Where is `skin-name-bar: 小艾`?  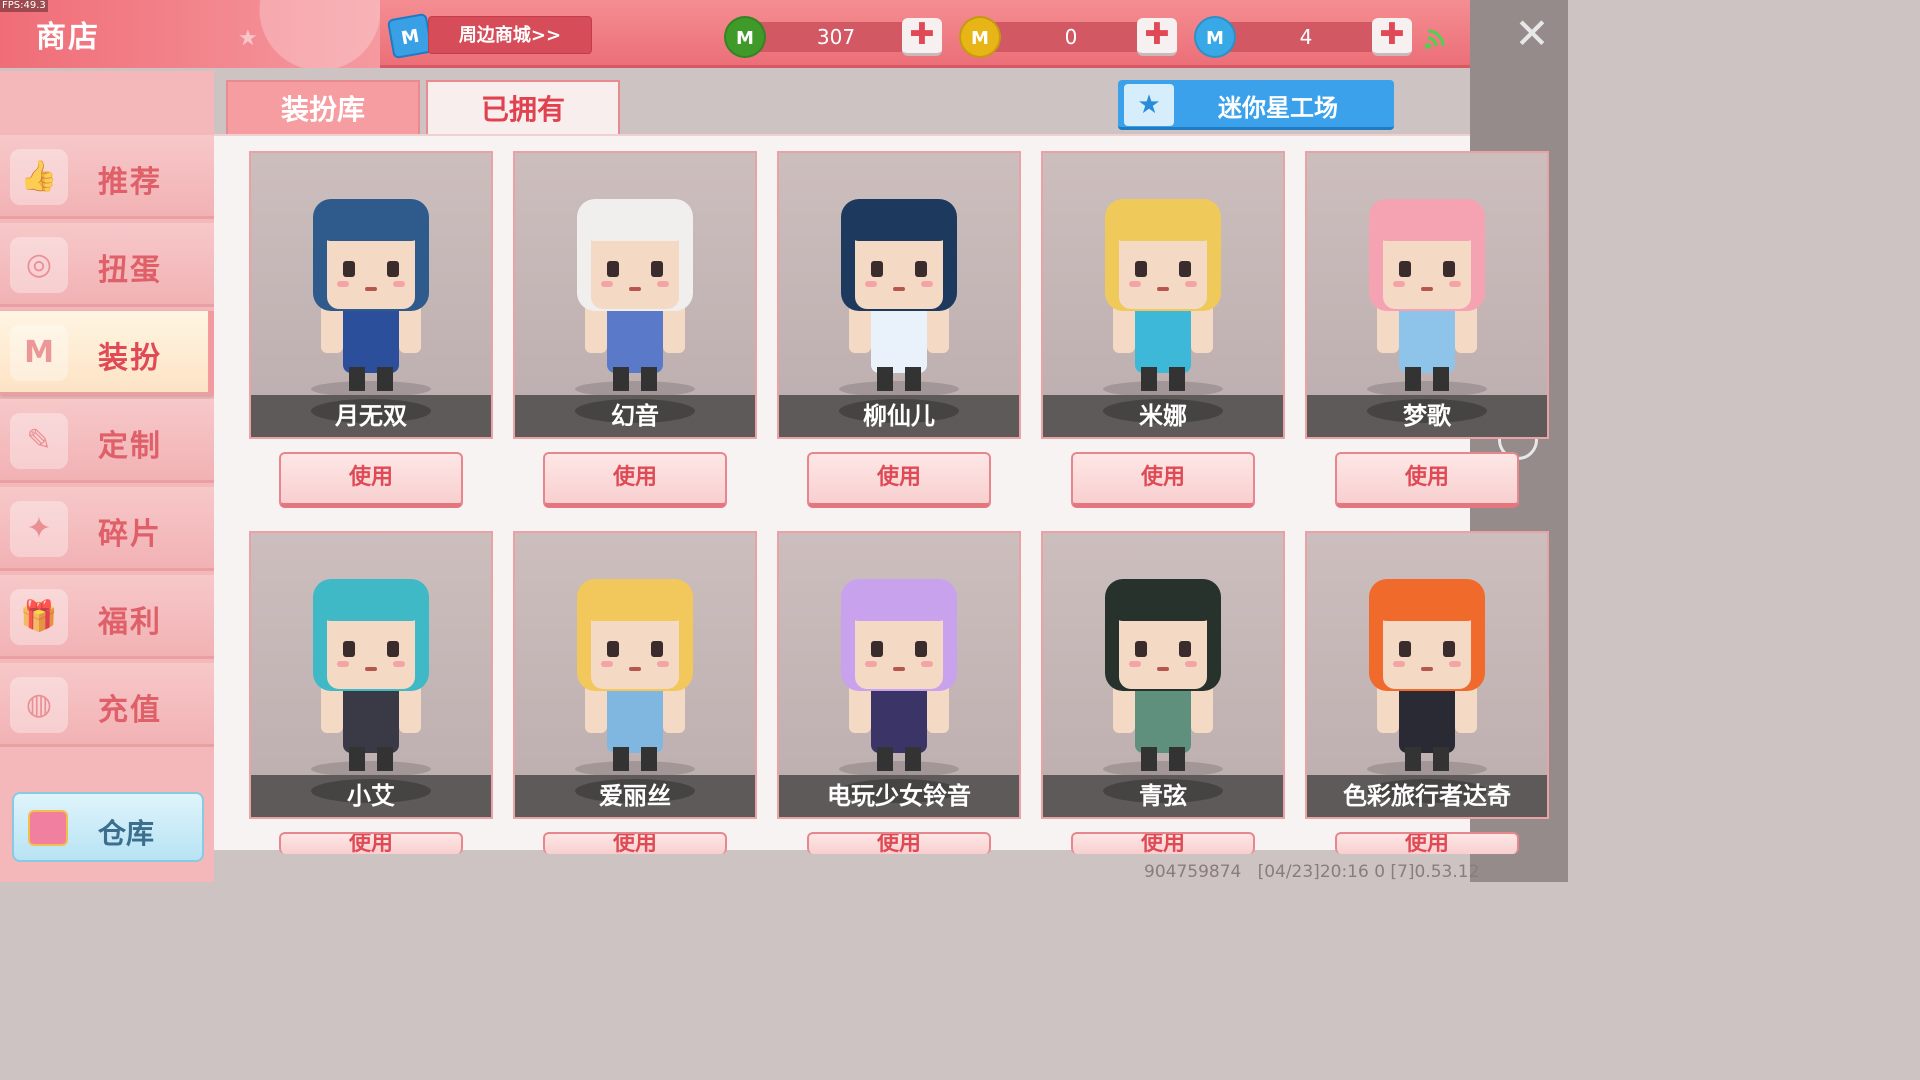 skin-name-bar: 小艾 is located at coordinates (371, 796).